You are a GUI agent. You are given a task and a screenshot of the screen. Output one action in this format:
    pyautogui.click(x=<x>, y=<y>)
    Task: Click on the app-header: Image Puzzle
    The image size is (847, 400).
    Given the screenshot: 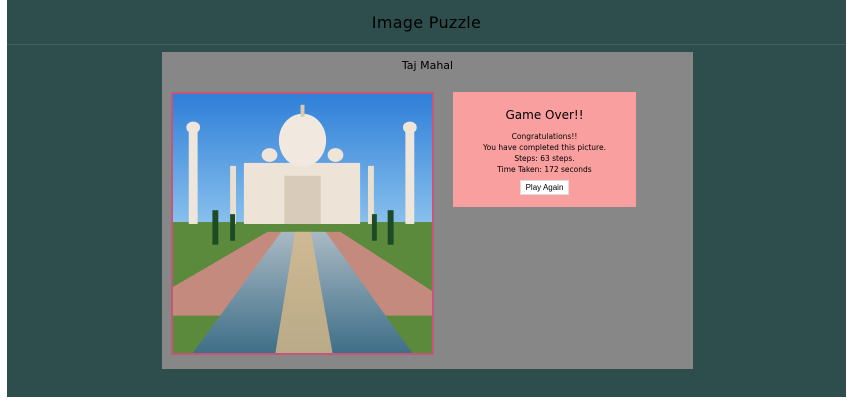 What is the action you would take?
    pyautogui.click(x=426, y=22)
    